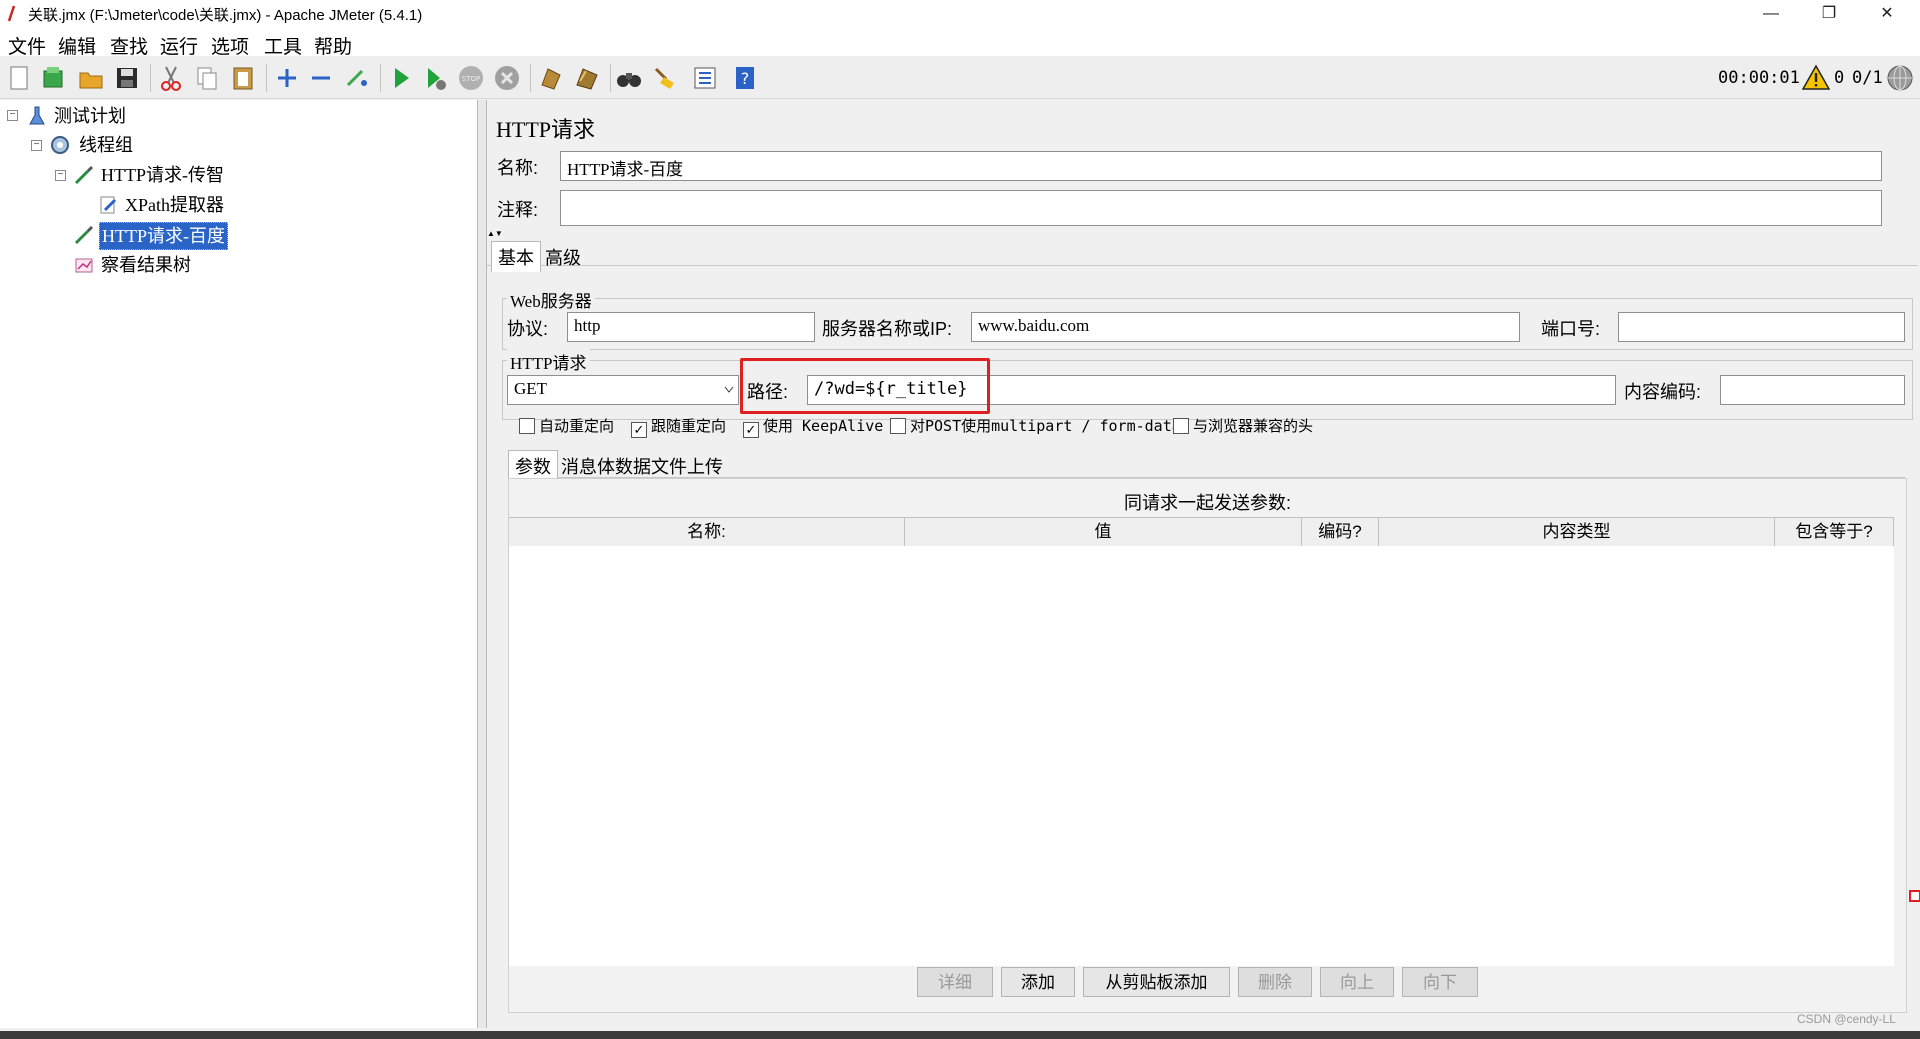 This screenshot has width=1920, height=1039. What do you see at coordinates (955, 982) in the screenshot?
I see `detail-button: 详细` at bounding box center [955, 982].